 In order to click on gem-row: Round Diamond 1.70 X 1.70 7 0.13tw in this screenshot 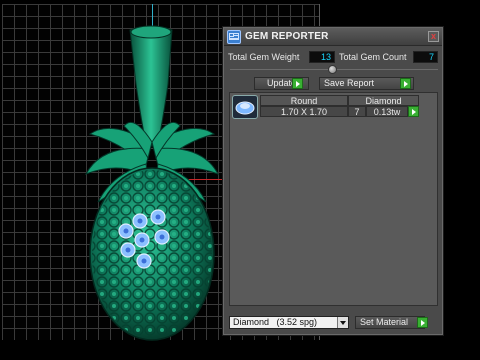, I will do `click(327, 108)`.